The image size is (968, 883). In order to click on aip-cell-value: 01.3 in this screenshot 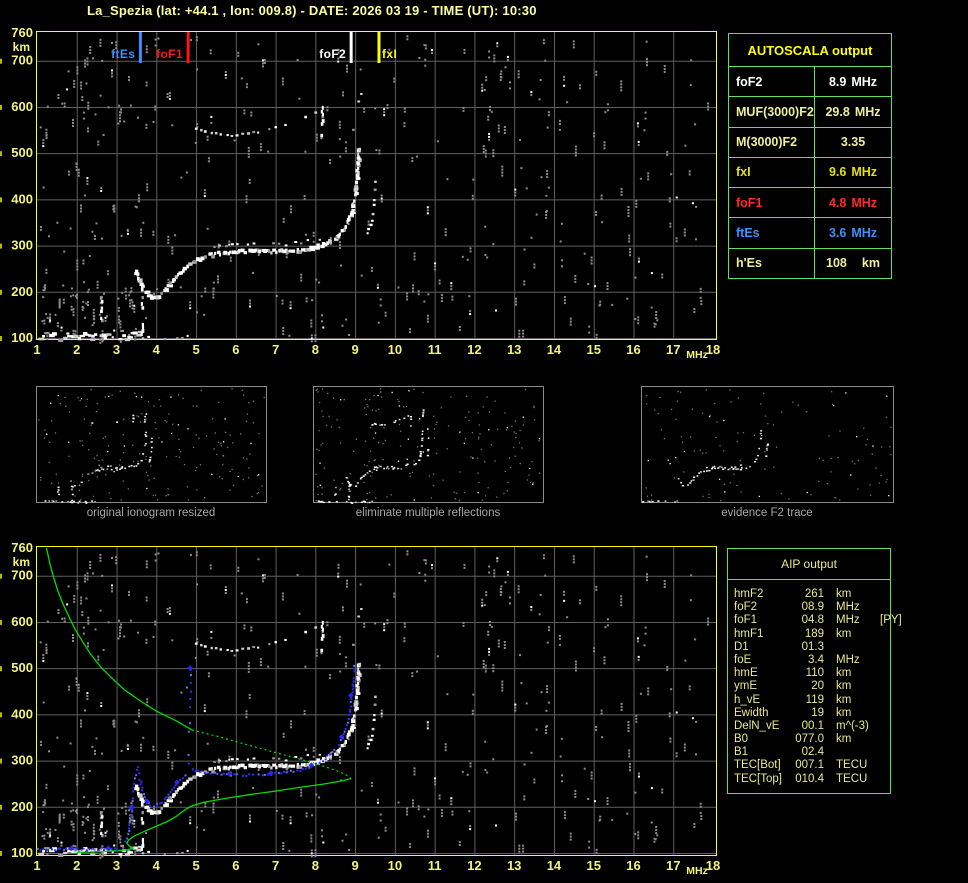, I will do `click(812, 646)`.